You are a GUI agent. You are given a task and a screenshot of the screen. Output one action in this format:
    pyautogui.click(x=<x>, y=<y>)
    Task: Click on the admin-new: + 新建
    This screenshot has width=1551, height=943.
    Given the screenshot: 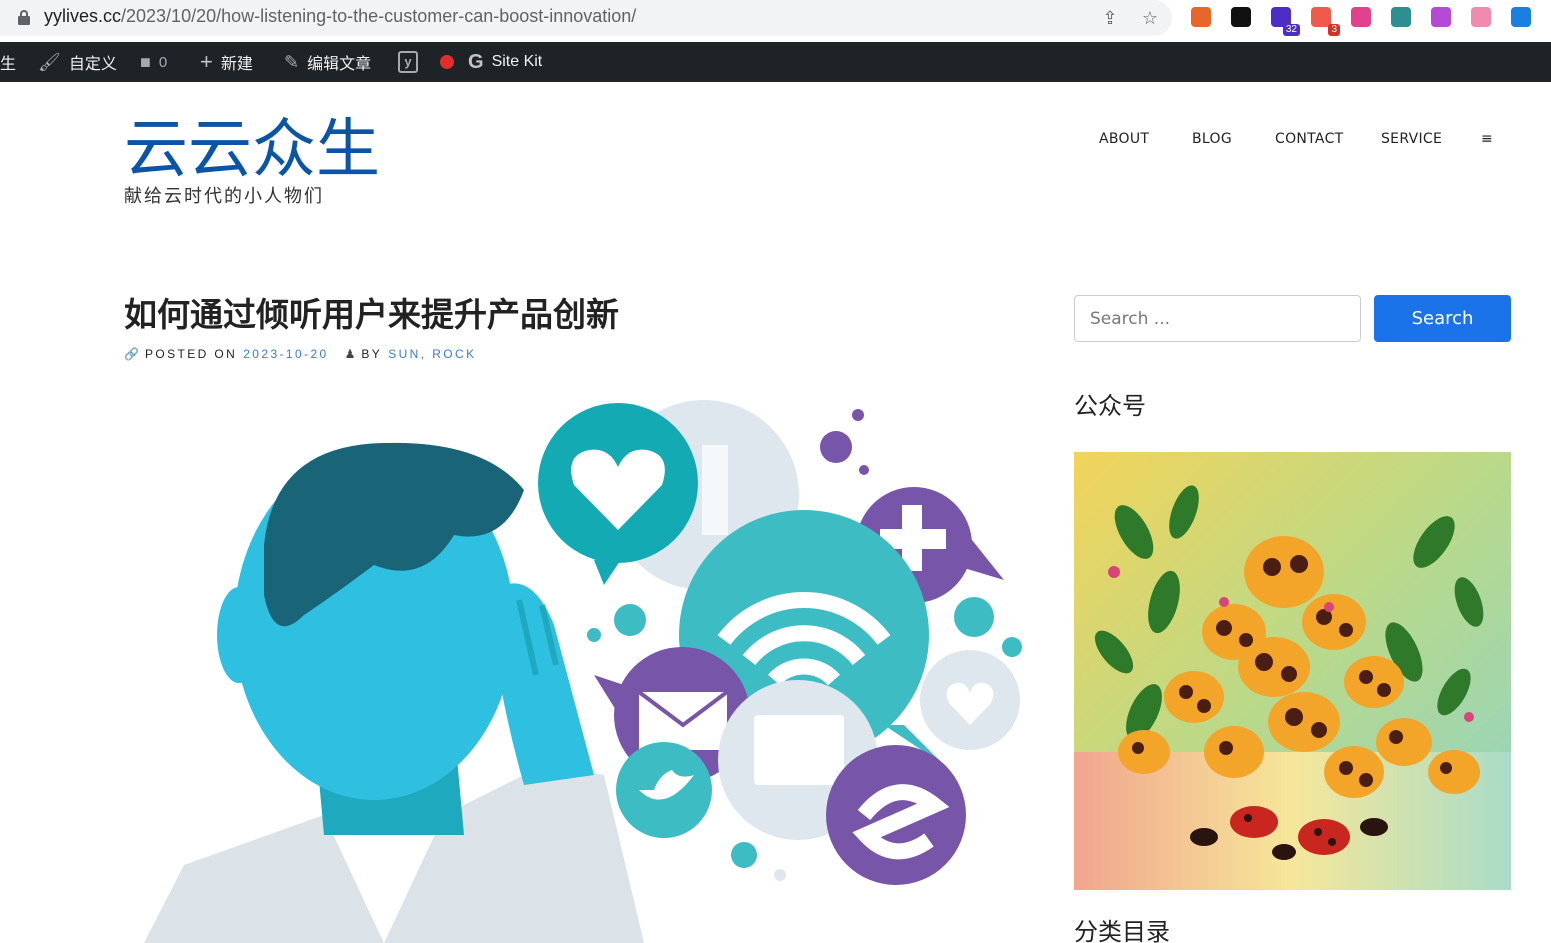 What is the action you would take?
    pyautogui.click(x=226, y=62)
    